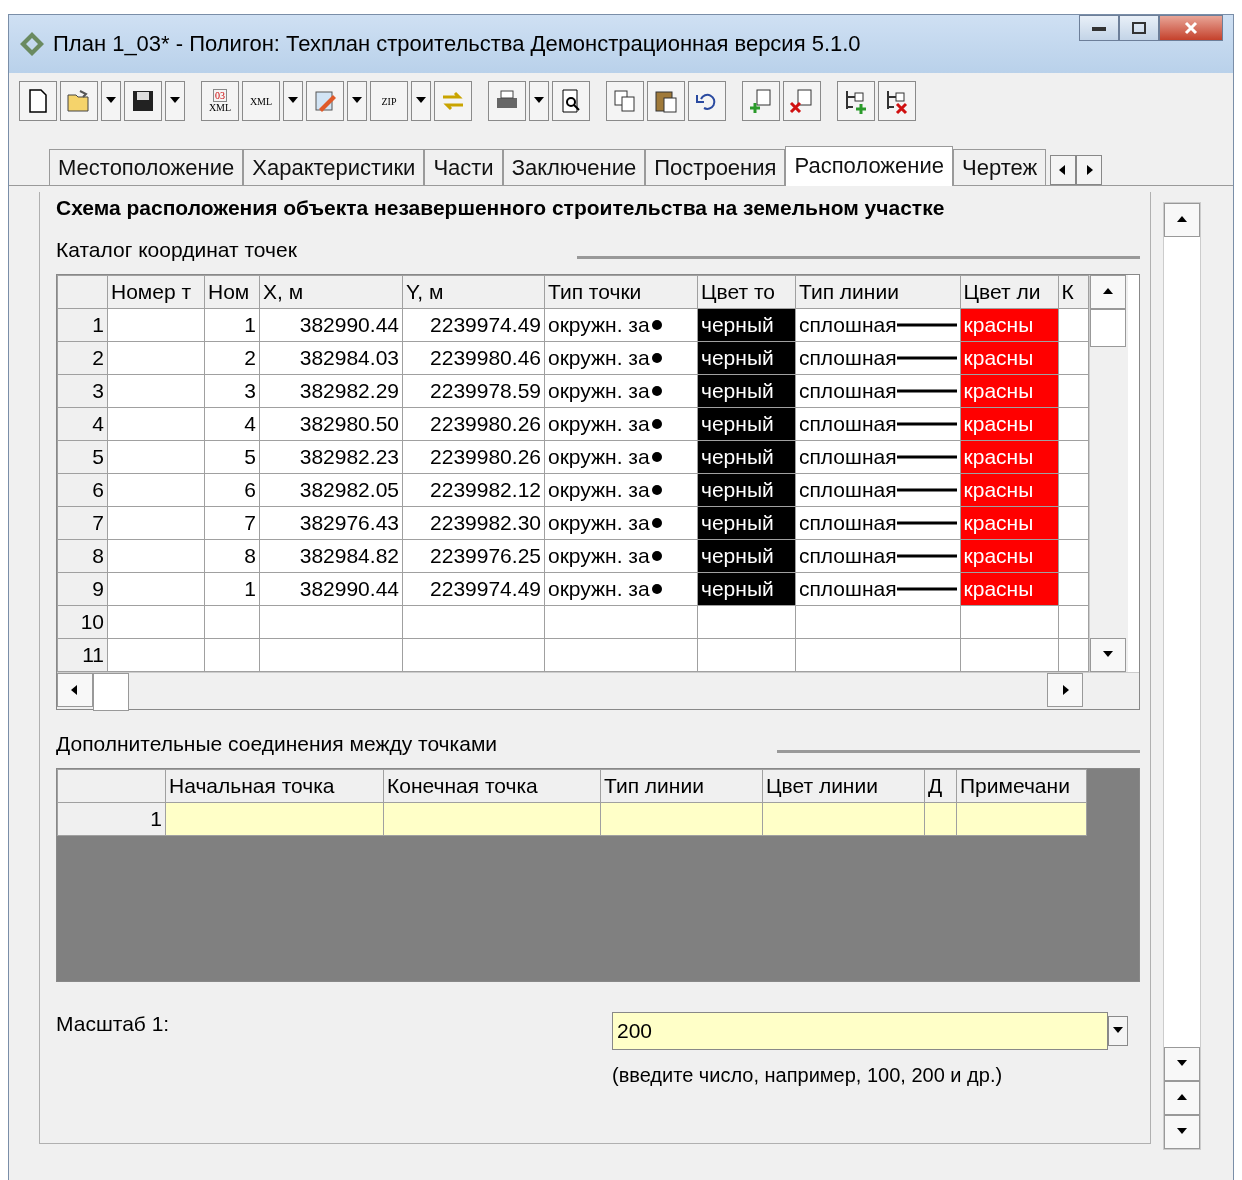  Describe the element at coordinates (82, 358) in the screenshot. I see `row-number: 2` at that location.